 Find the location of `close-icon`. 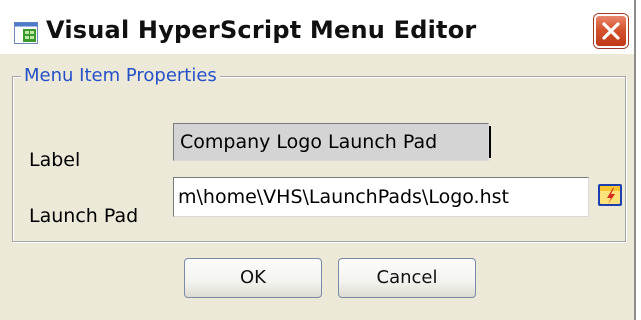

close-icon is located at coordinates (611, 31).